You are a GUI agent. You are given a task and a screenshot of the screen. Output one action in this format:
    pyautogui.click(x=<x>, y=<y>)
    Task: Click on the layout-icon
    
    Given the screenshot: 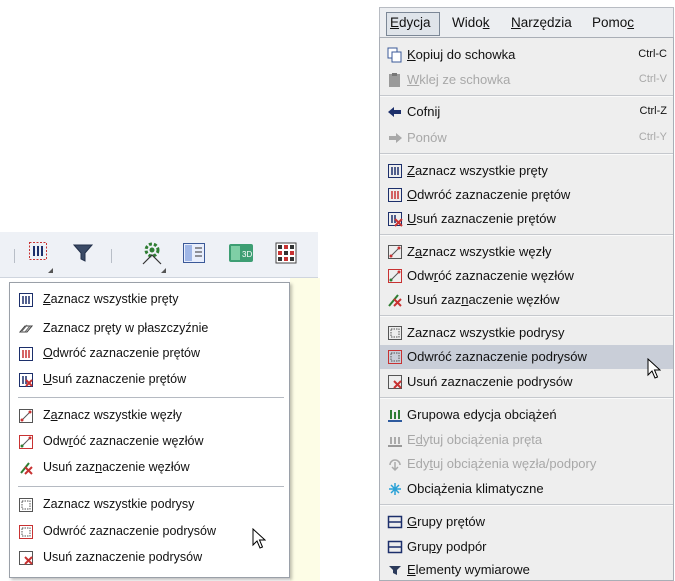 What is the action you would take?
    pyautogui.click(x=194, y=253)
    